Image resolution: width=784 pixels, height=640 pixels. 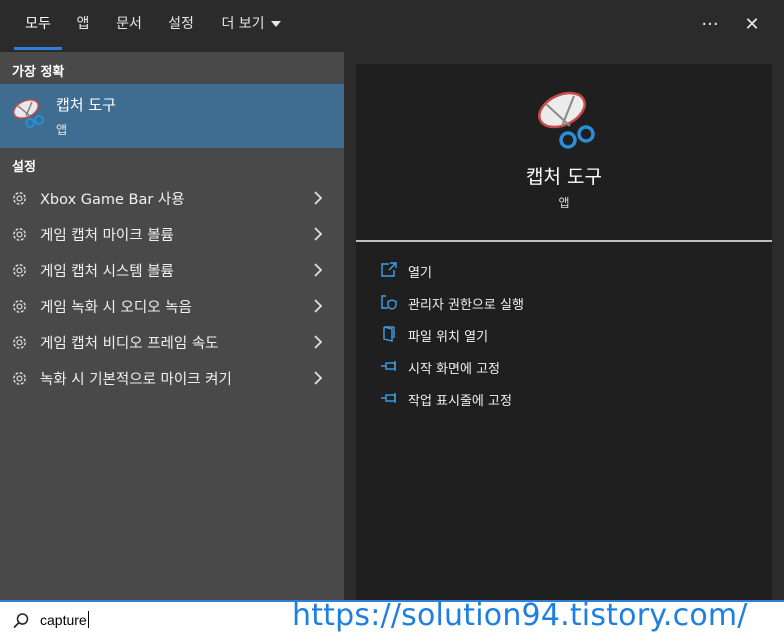 What do you see at coordinates (136, 380) in the screenshot?
I see `settings-result-label: 녹화 시 기본적으로 마이크 켜기` at bounding box center [136, 380].